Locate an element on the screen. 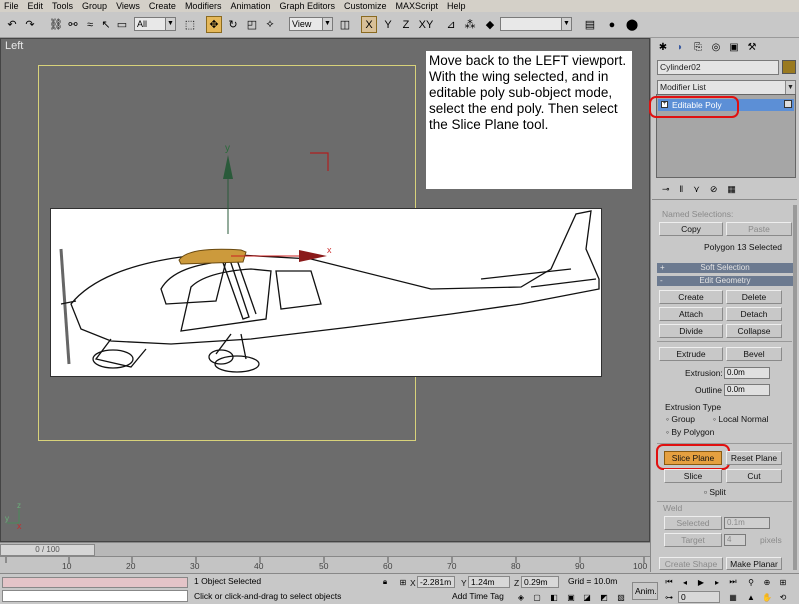 The image size is (799, 604). by-polygon-radio: ◦ By Polygon is located at coordinates (690, 432).